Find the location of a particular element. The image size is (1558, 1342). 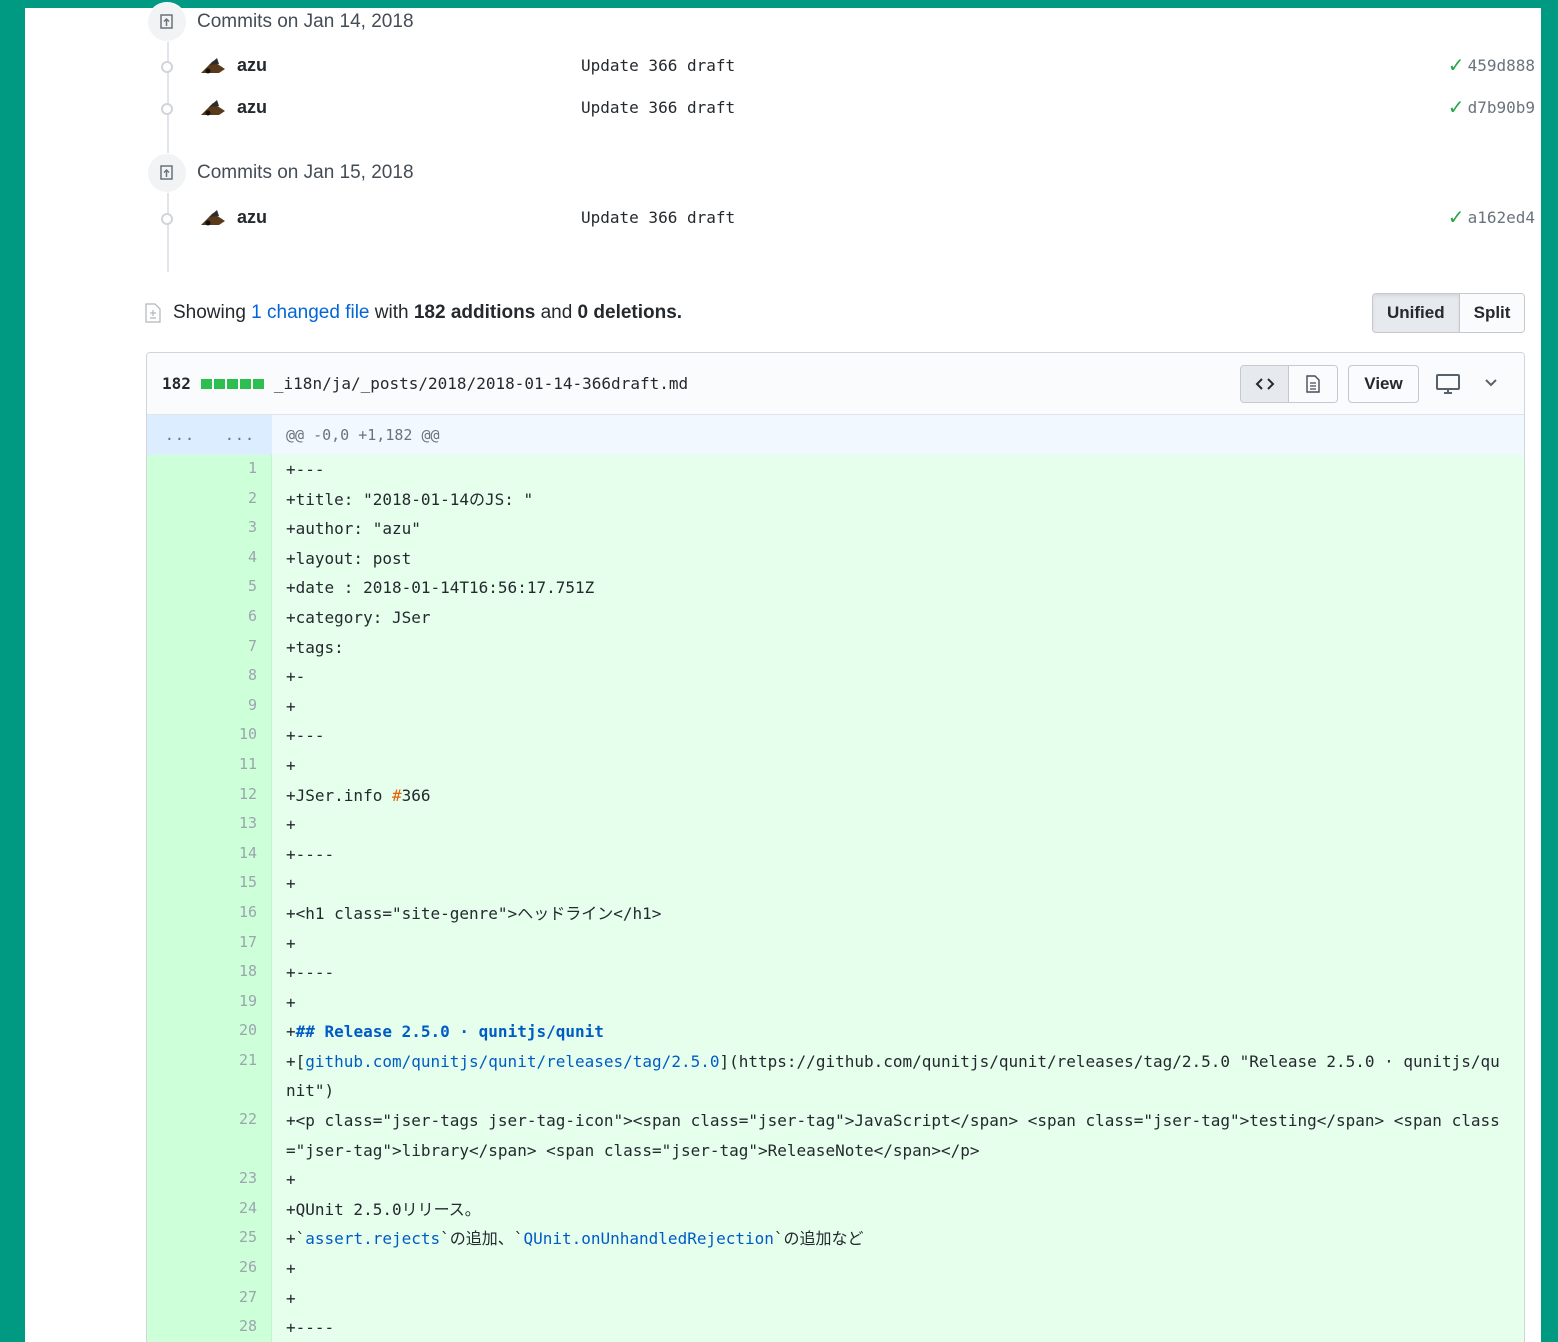

chevron-down-icon is located at coordinates (1491, 383).